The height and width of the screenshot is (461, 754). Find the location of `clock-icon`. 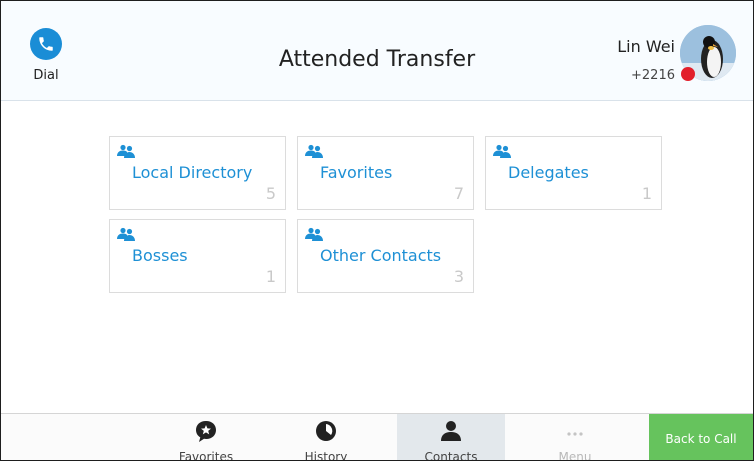

clock-icon is located at coordinates (326, 431).